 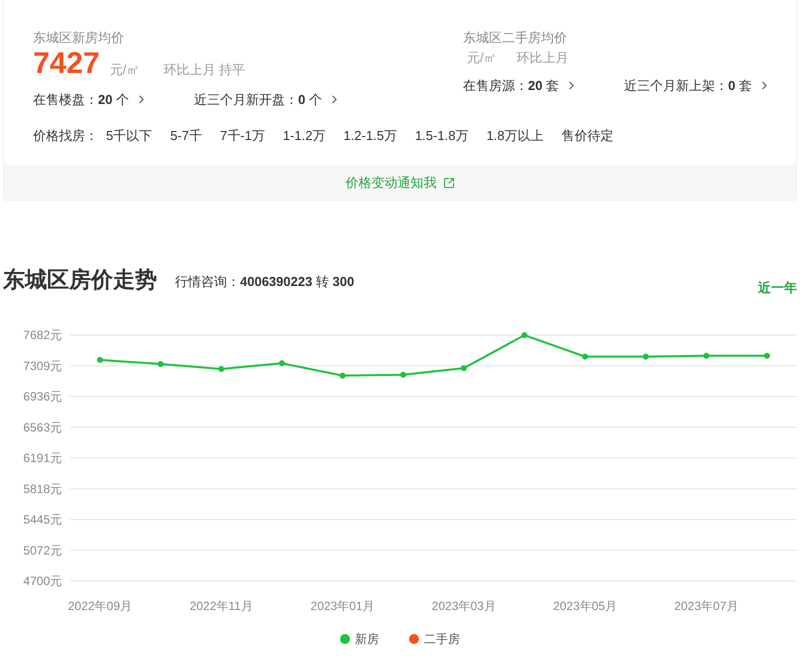 I want to click on y-axis-label: 7309元, so click(x=42, y=365).